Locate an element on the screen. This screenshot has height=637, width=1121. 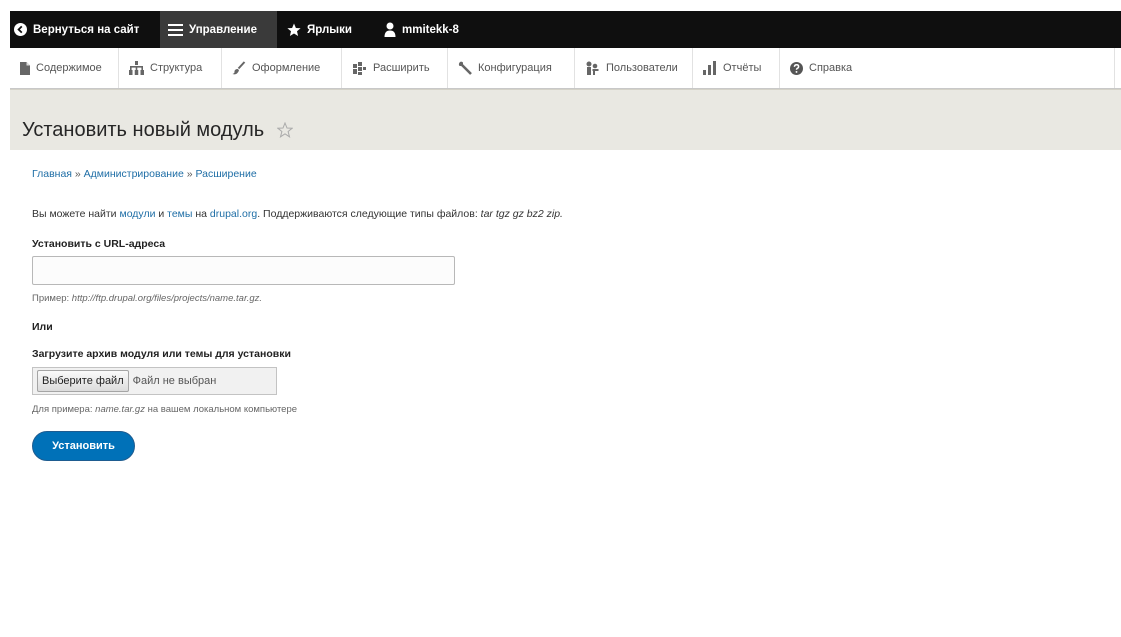
tray-item-label: Конфигурация is located at coordinates (515, 68).